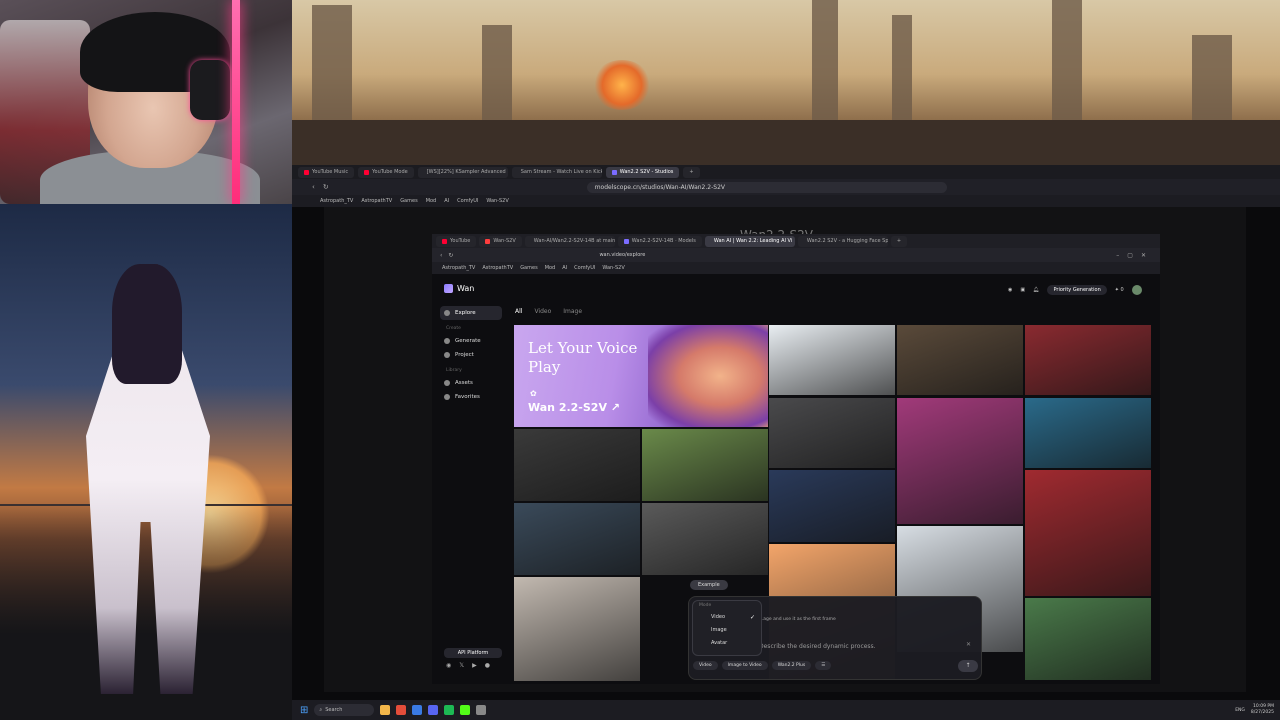  Describe the element at coordinates (473, 653) in the screenshot. I see `api-platform-button: API Platform` at that location.